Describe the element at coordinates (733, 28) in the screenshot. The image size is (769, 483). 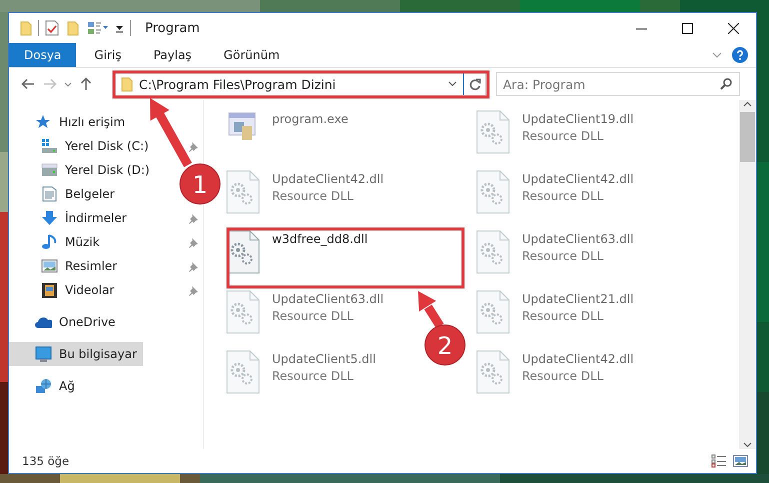
I see `close-icon` at that location.